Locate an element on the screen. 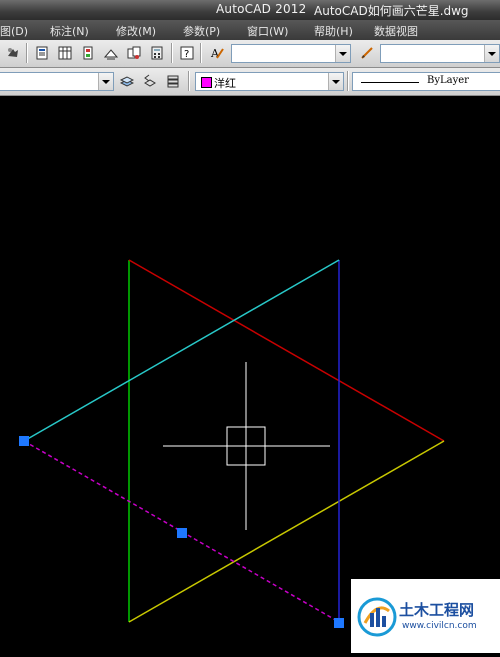  title-bar: AutoCAD 2012 AutoCAD如何画六芒星.dwg is located at coordinates (250, 10).